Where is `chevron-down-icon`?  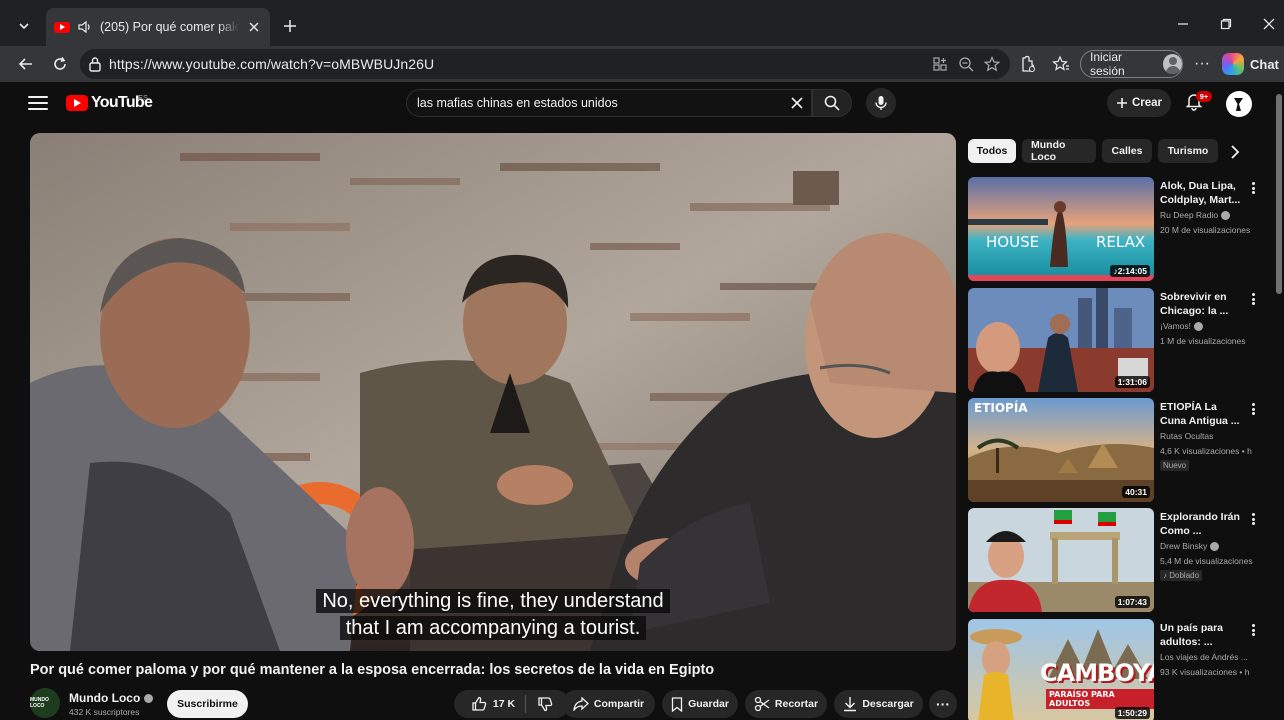
chevron-down-icon is located at coordinates (24, 26).